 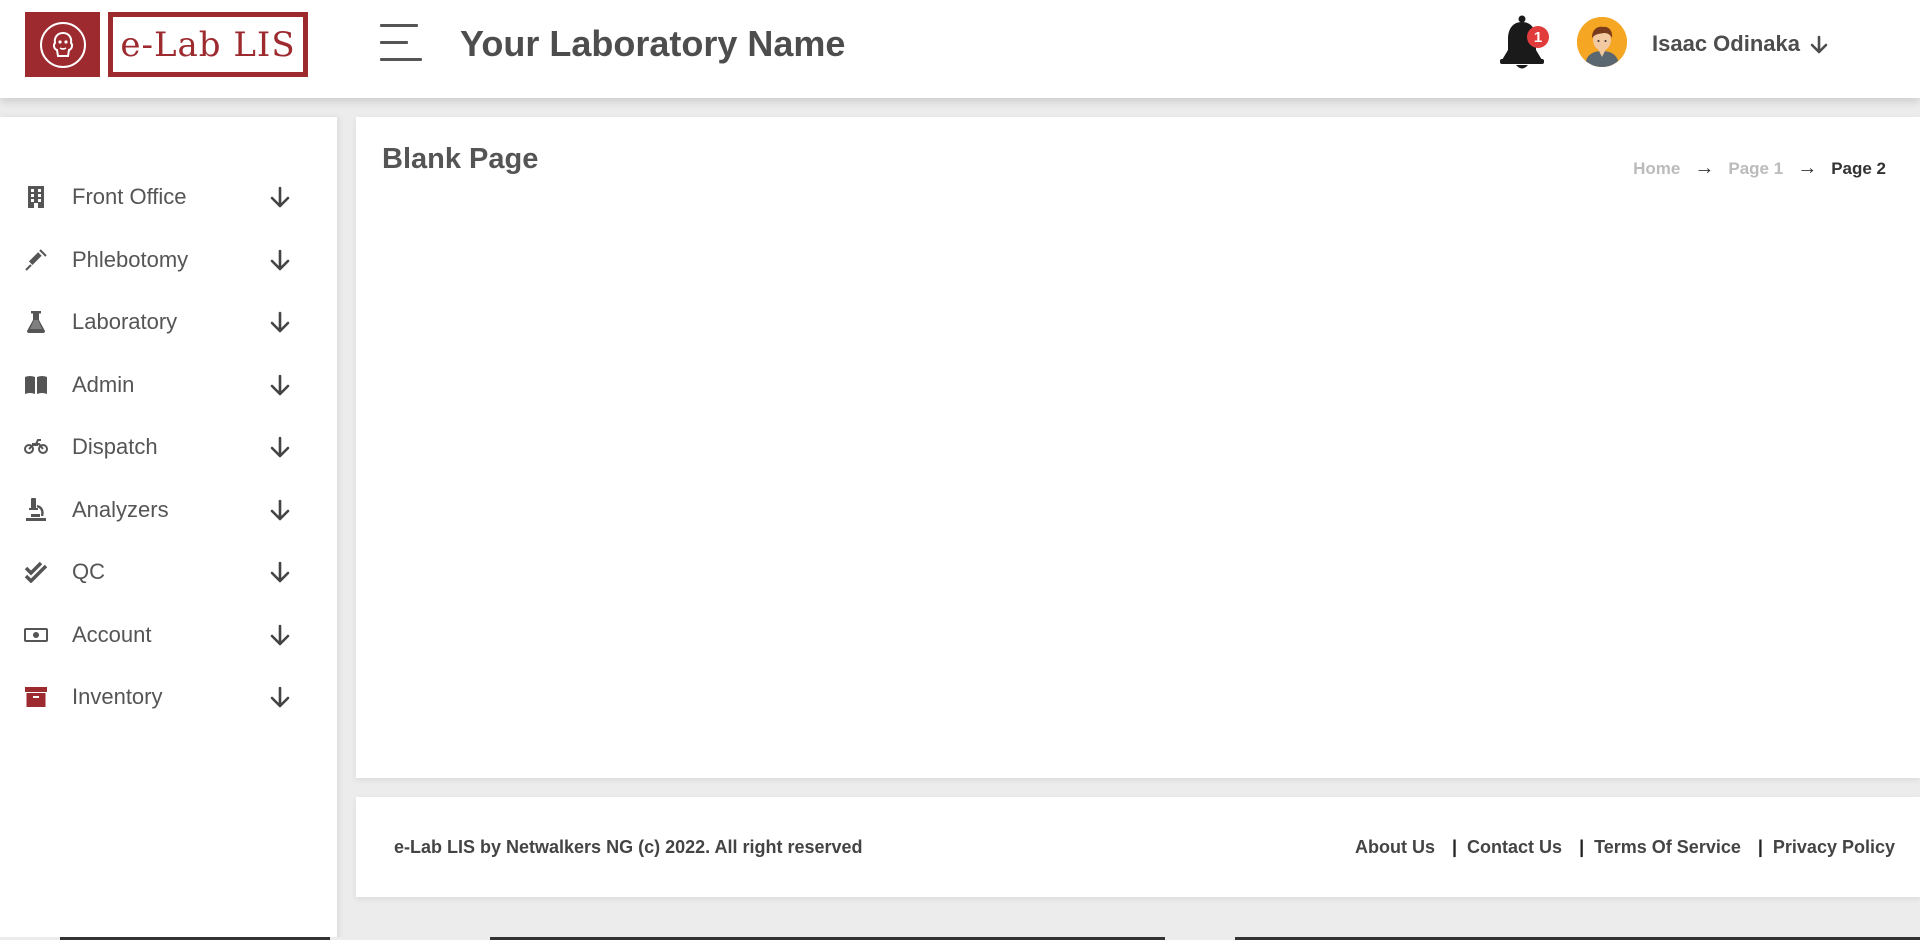 I want to click on sidebar-item-account: Account, so click(x=168, y=635).